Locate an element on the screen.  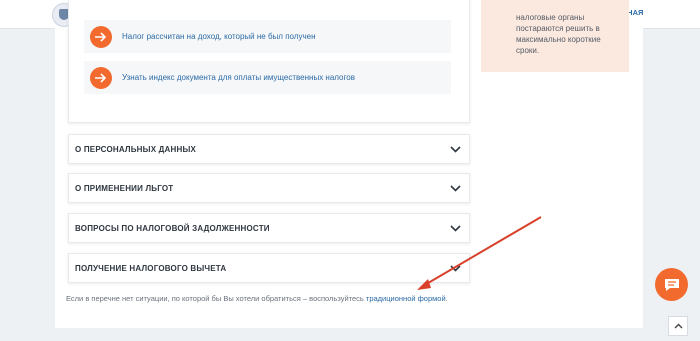
accordion-benefits: О ПРИМЕНЕНИИ ЛЬГОТ is located at coordinates (269, 188).